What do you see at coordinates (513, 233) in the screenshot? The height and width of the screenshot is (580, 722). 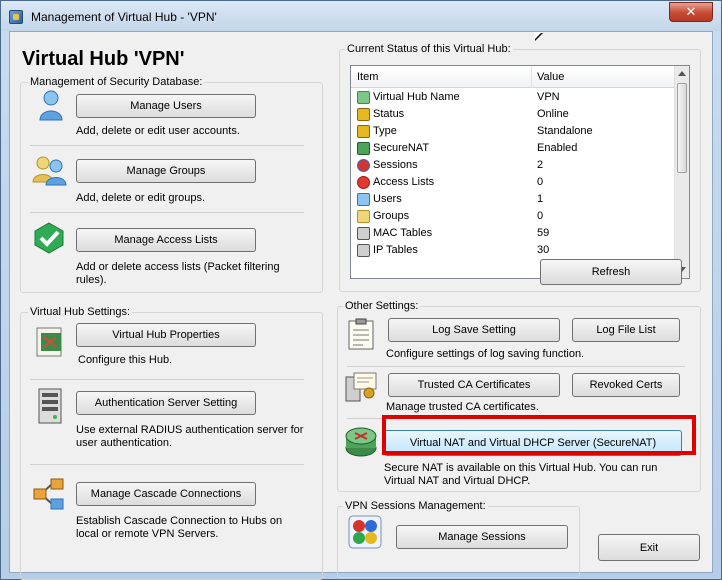 I see `table-row: MAC Tables 59` at bounding box center [513, 233].